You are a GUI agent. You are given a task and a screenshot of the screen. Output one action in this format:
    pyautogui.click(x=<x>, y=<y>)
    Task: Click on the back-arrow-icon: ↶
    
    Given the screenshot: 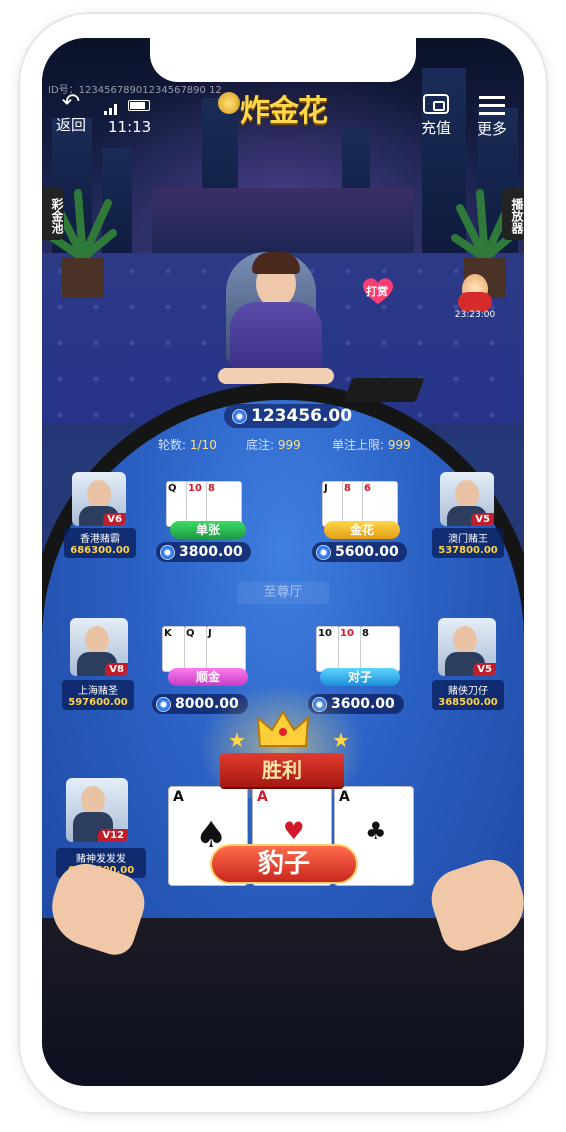 What is the action you would take?
    pyautogui.click(x=71, y=102)
    